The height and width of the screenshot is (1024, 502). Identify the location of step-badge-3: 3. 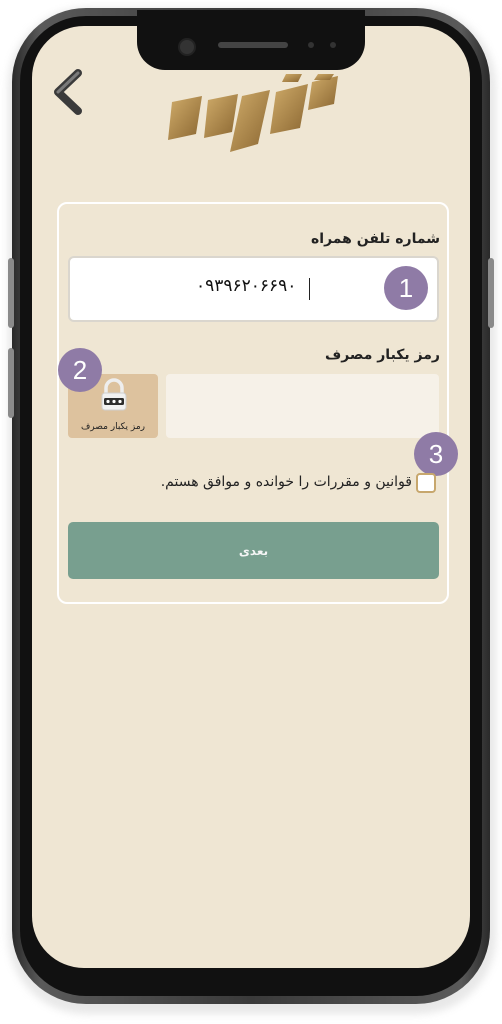
(436, 454).